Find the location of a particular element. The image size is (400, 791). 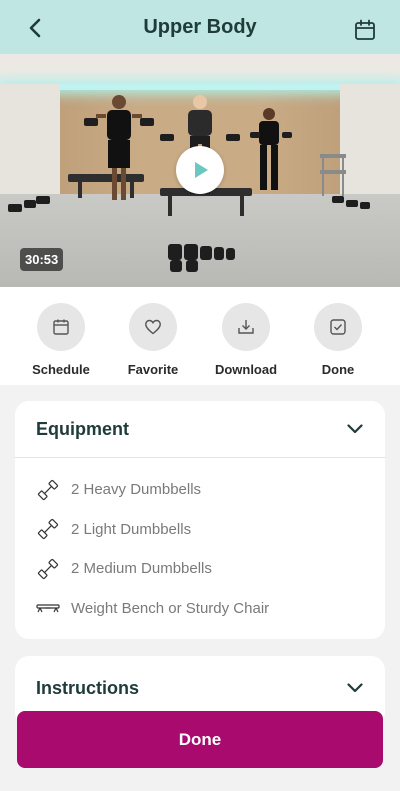

top-bar: Upper Body is located at coordinates (200, 27).